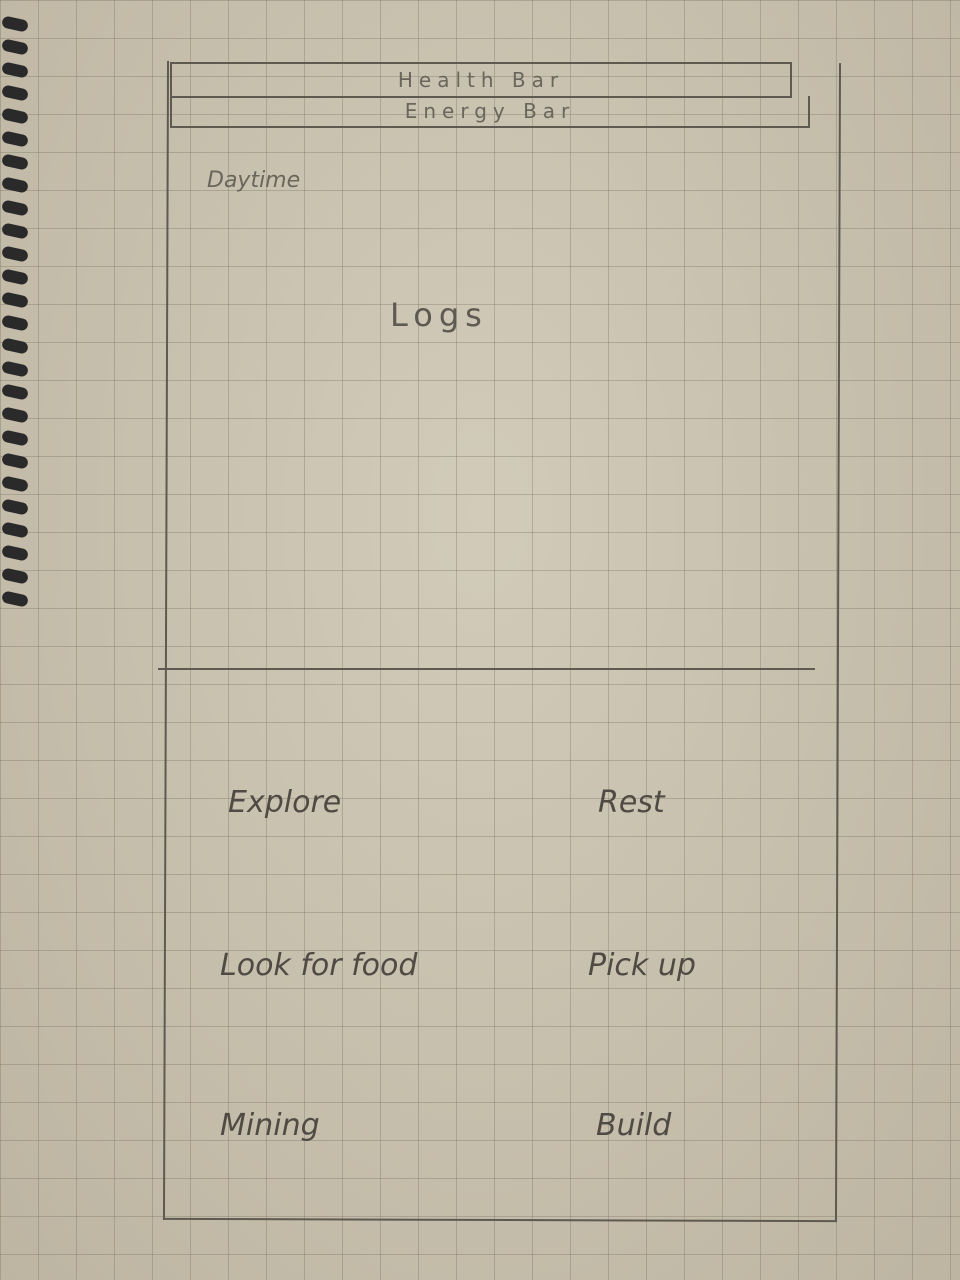 Image resolution: width=960 pixels, height=1280 pixels. I want to click on look-for-food-button: Look for food, so click(318, 965).